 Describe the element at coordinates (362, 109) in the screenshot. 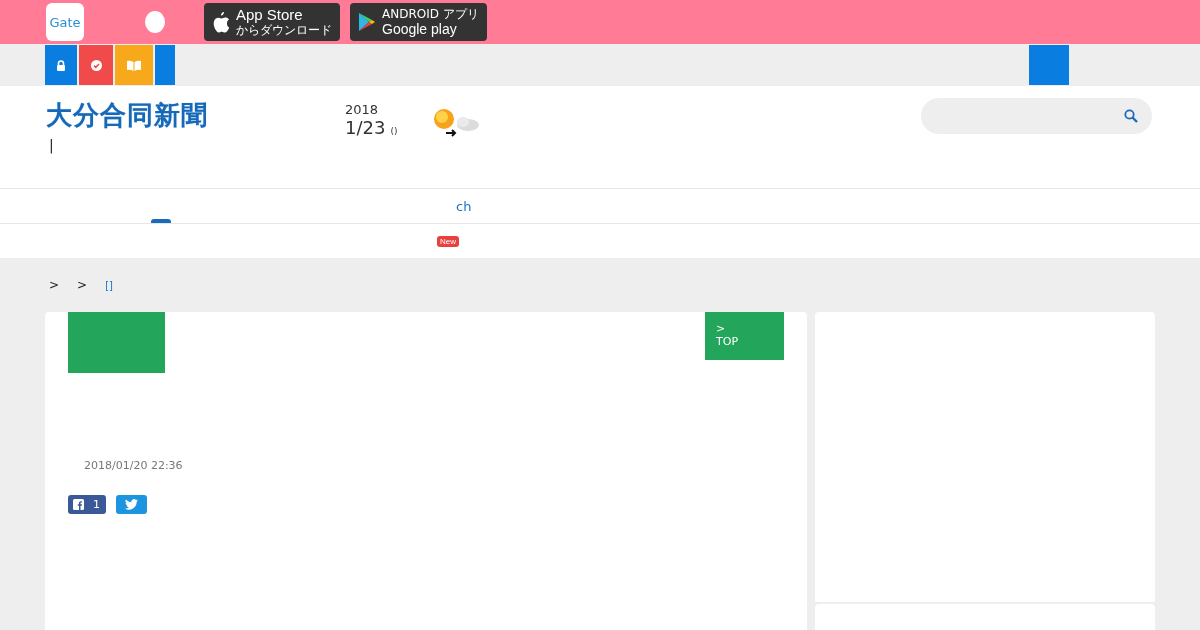

I see `date-year: 2018` at that location.